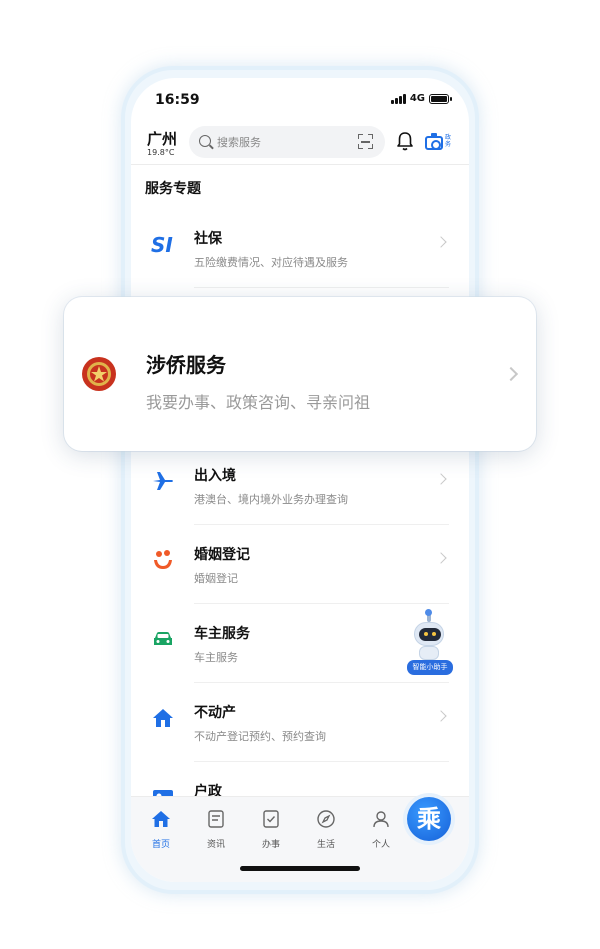  What do you see at coordinates (271, 262) in the screenshot?
I see `service-subtitle: 五险缴费情况、对应待遇及服务` at bounding box center [271, 262].